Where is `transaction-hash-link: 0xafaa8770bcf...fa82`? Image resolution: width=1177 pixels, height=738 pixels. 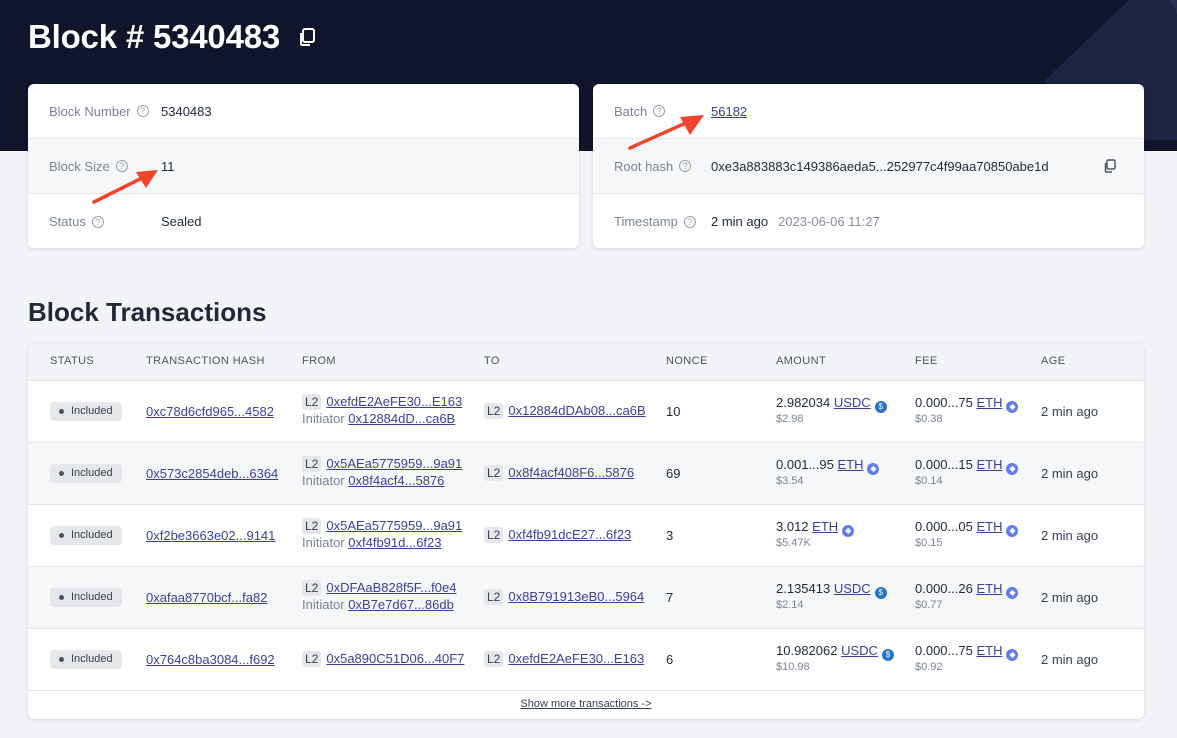 transaction-hash-link: 0xafaa8770bcf...fa82 is located at coordinates (206, 597).